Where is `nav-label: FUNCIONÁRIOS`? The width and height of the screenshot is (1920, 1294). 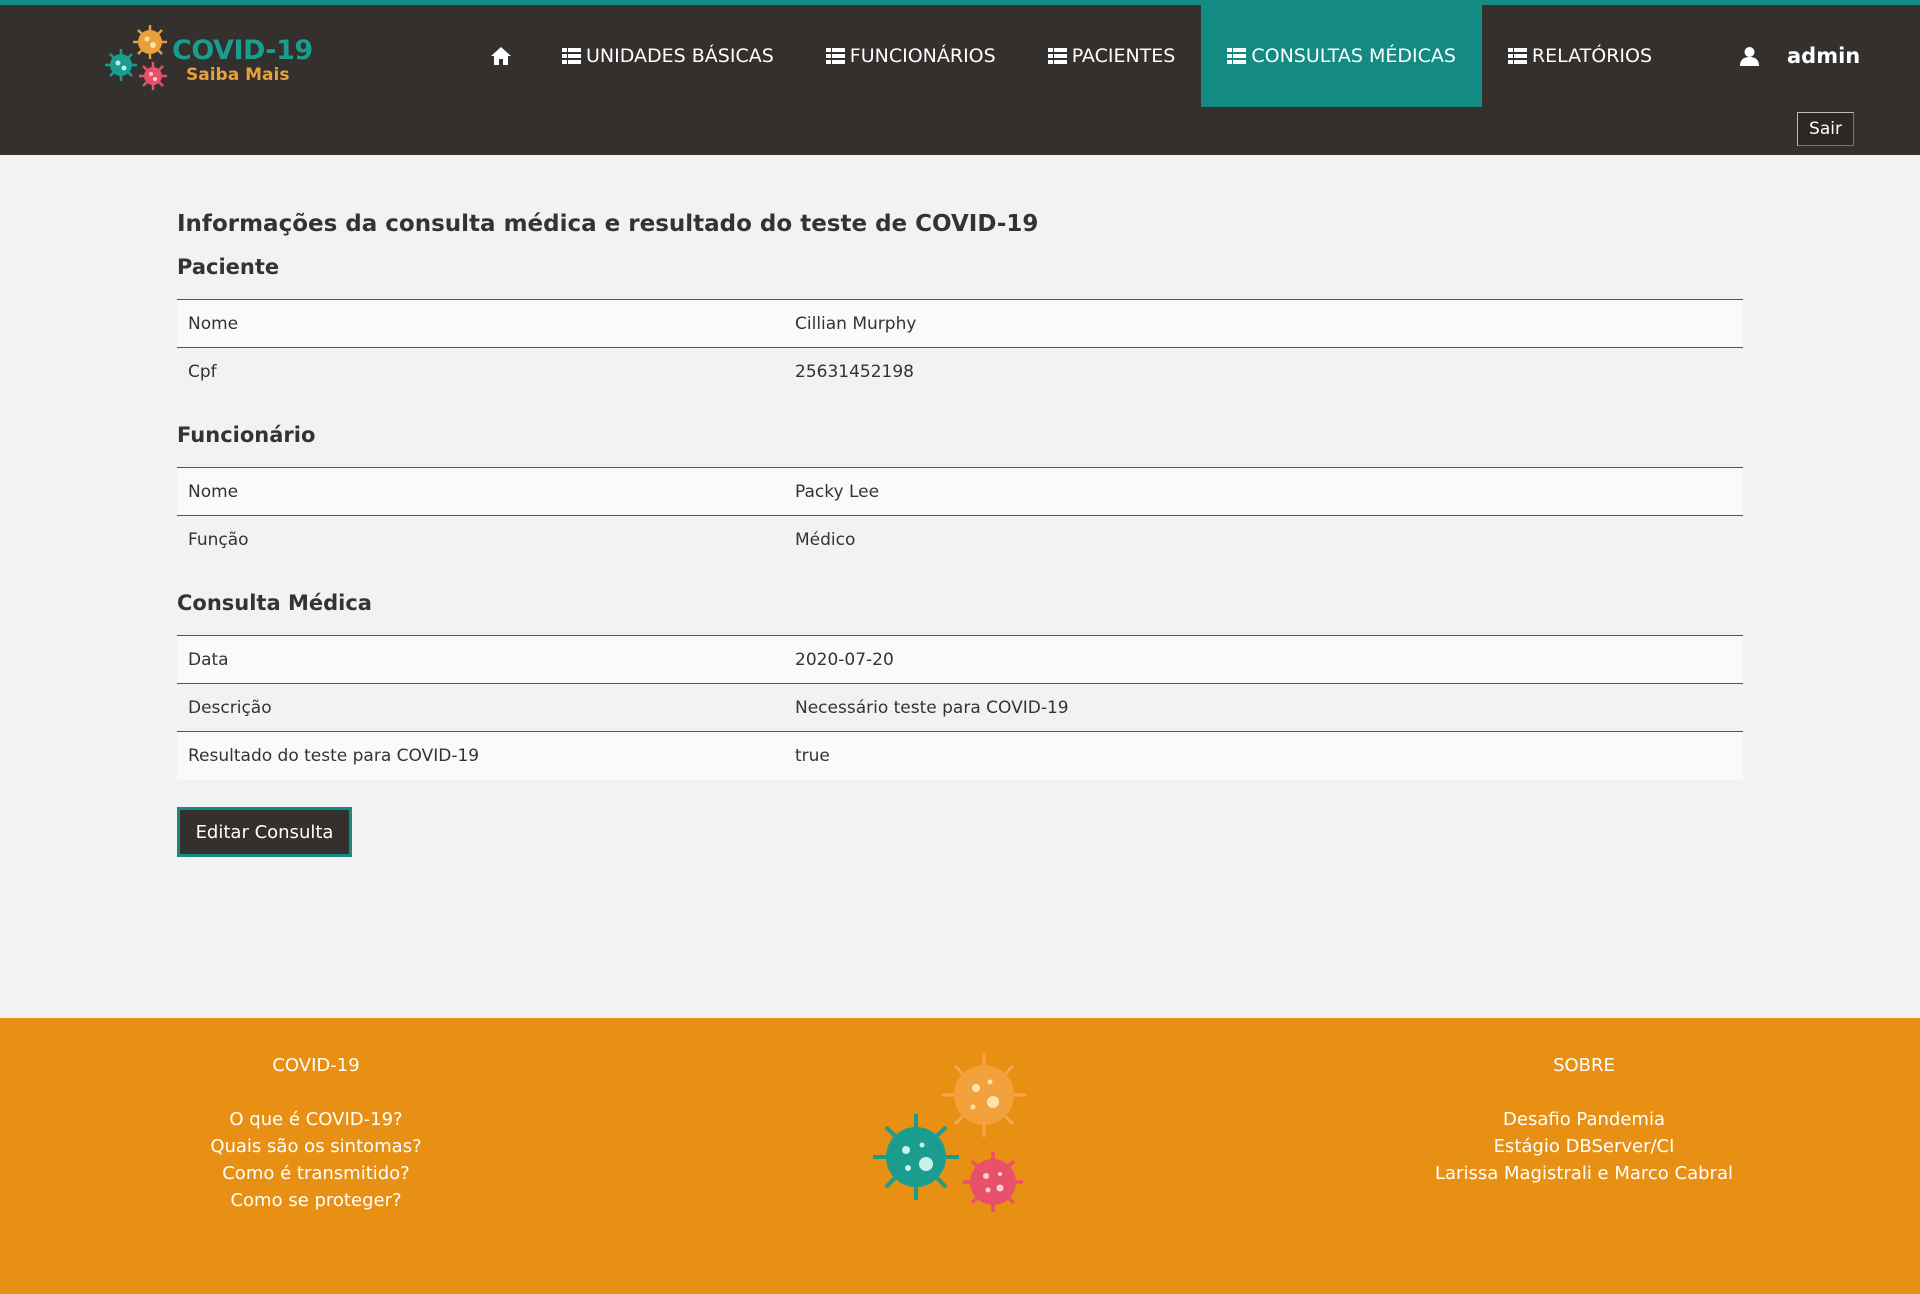 nav-label: FUNCIONÁRIOS is located at coordinates (922, 56).